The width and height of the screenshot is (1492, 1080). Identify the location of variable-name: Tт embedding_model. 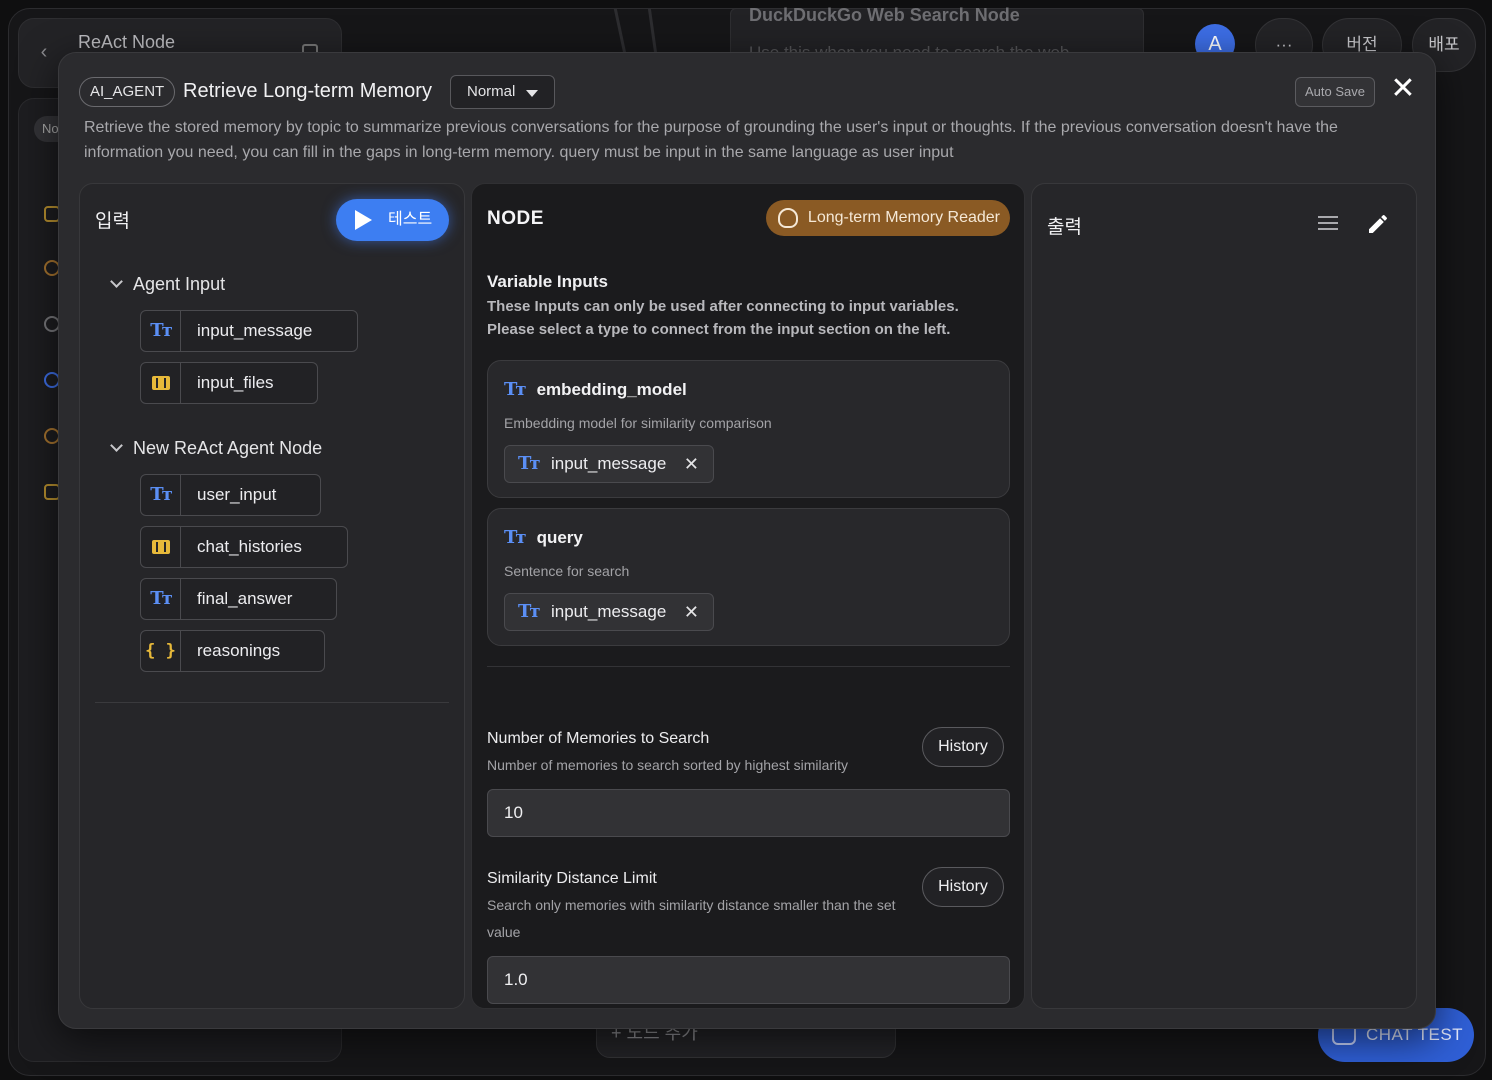
(595, 389).